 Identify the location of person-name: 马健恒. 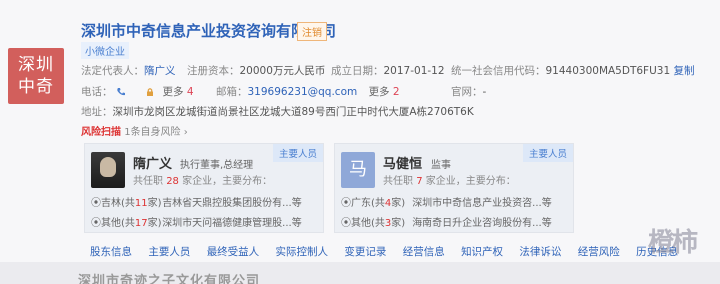
(402, 162).